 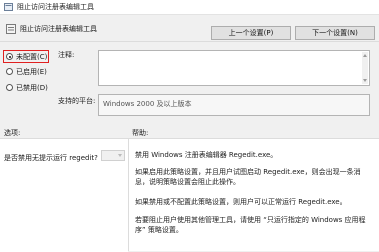 What do you see at coordinates (120, 155) in the screenshot?
I see `chevron-down-icon` at bounding box center [120, 155].